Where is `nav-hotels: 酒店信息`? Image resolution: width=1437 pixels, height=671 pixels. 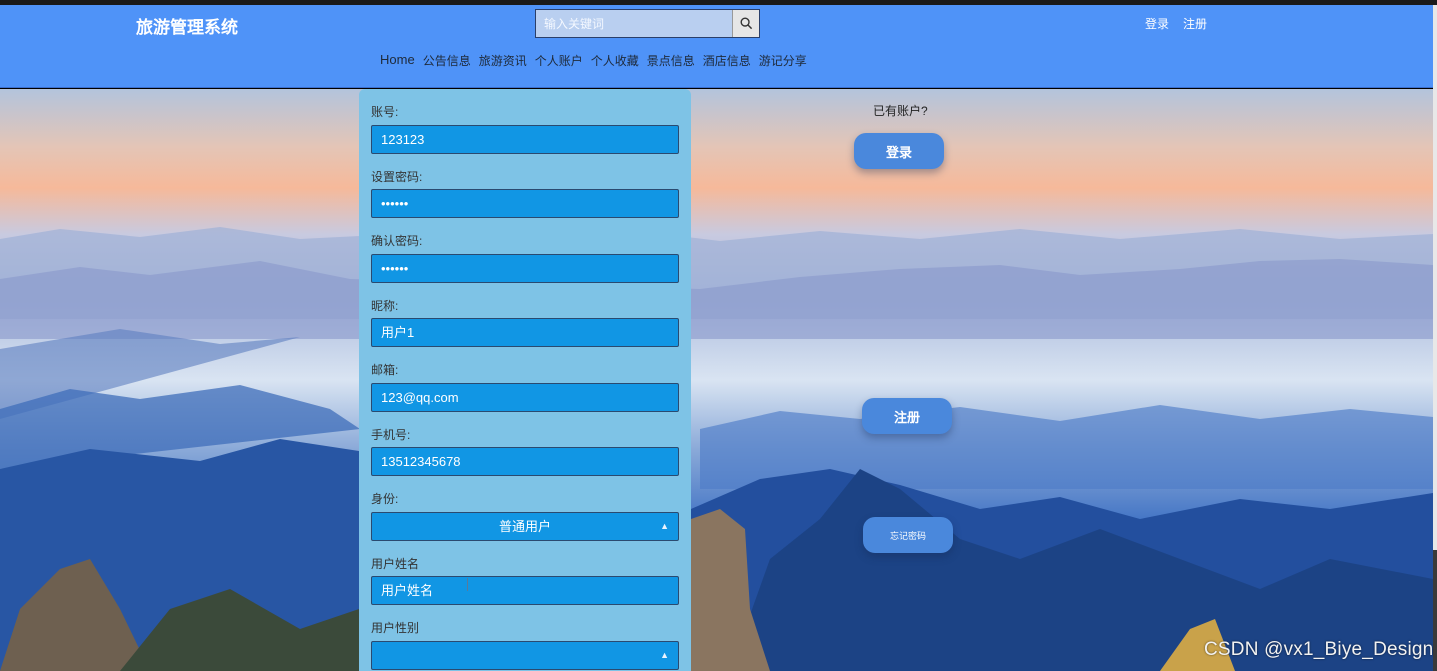
nav-hotels: 酒店信息 is located at coordinates (727, 60).